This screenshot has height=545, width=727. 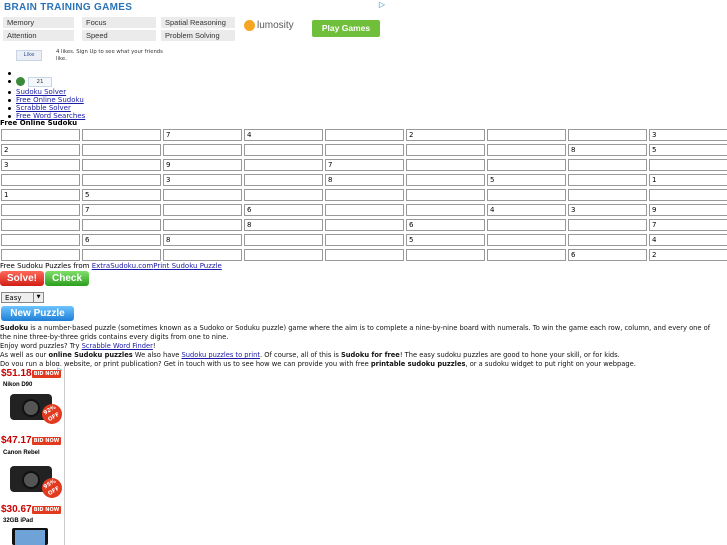 I want to click on difficulty-select: Easy ▼, so click(x=22, y=297).